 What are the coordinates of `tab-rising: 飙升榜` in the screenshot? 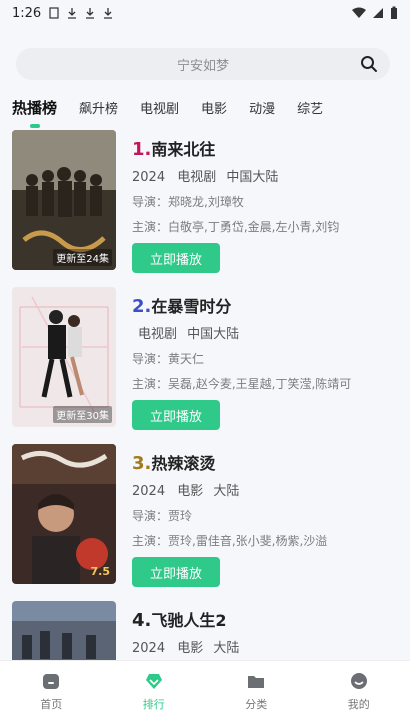 It's located at (98, 107).